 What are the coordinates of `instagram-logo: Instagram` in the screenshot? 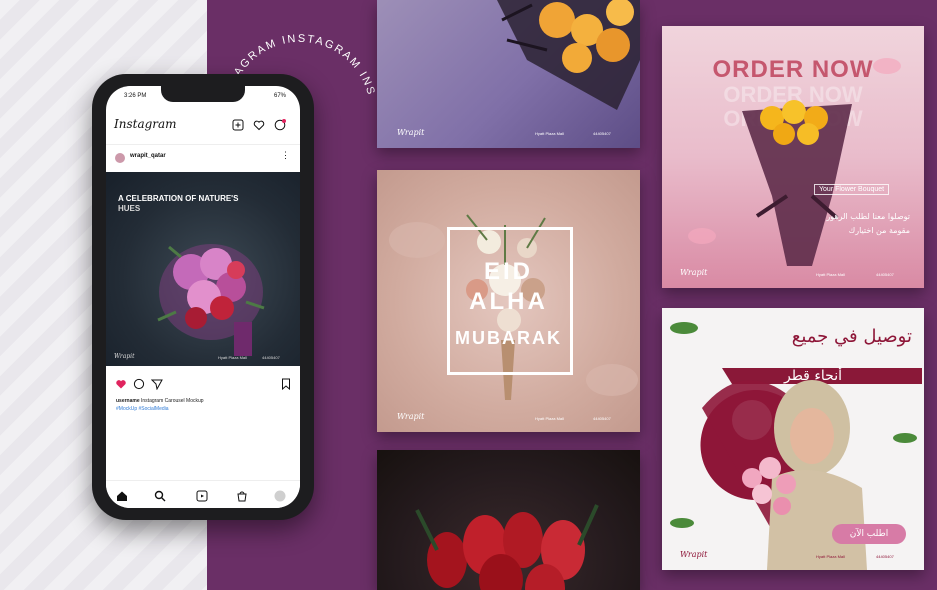 It's located at (145, 124).